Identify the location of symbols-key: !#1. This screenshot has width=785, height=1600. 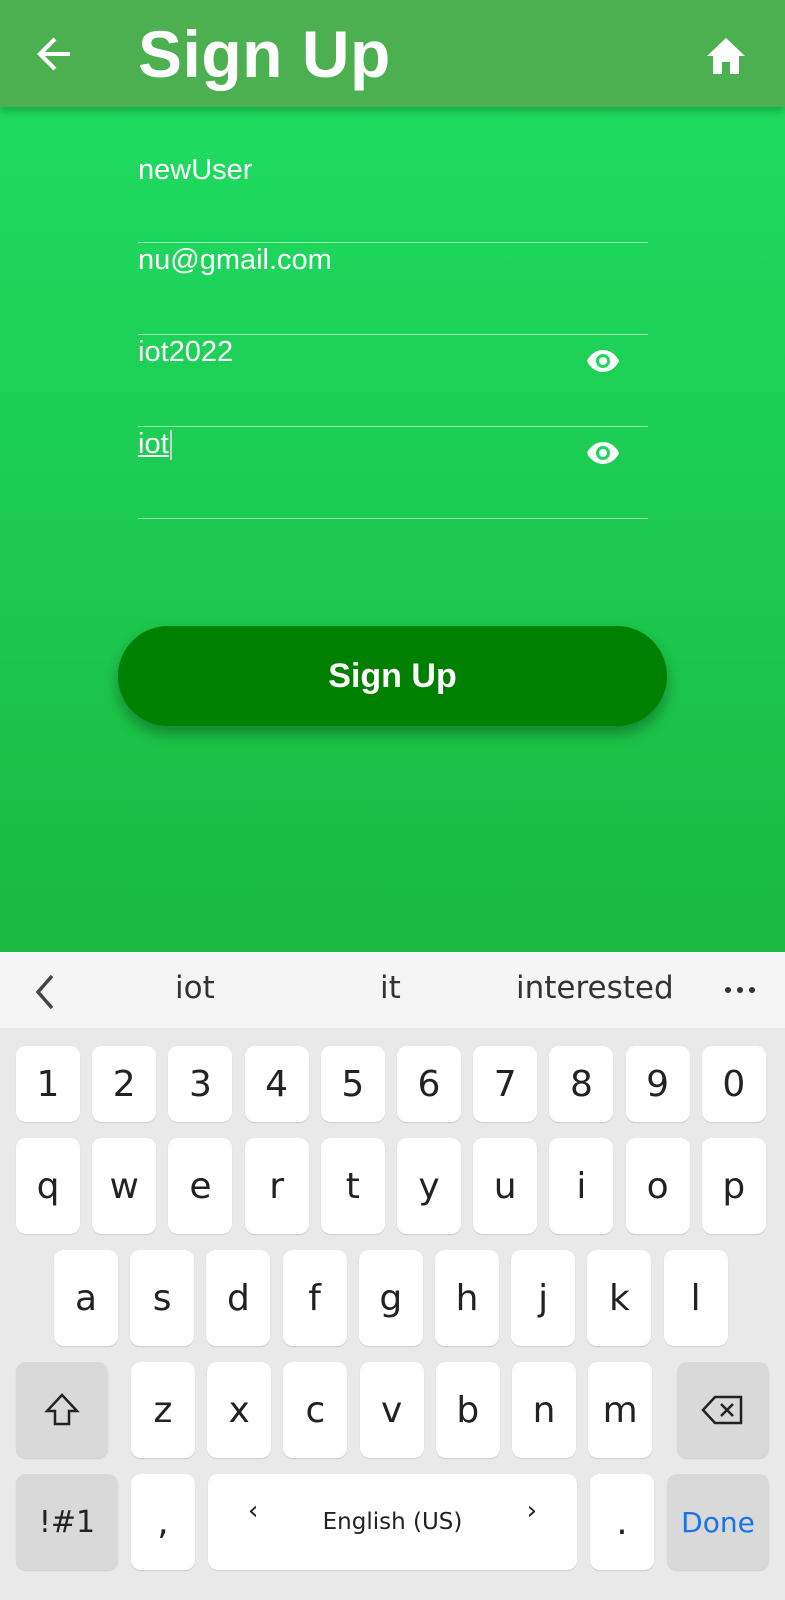
(67, 1522).